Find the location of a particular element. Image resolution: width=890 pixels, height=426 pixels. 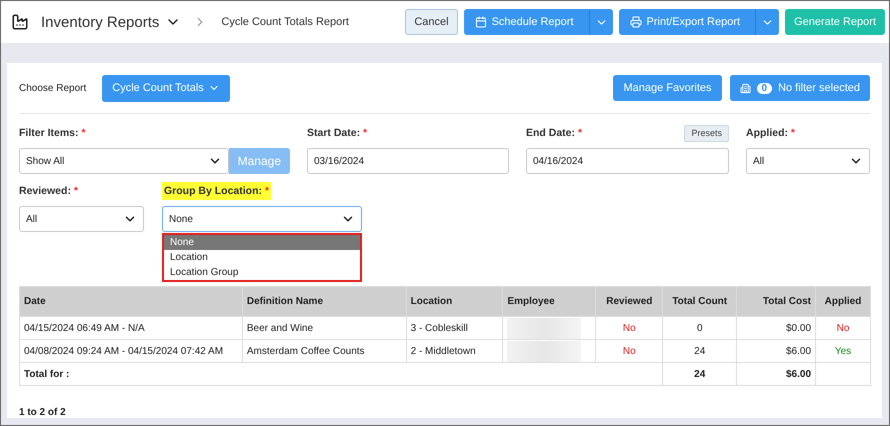

table-cell: 0 is located at coordinates (699, 328).